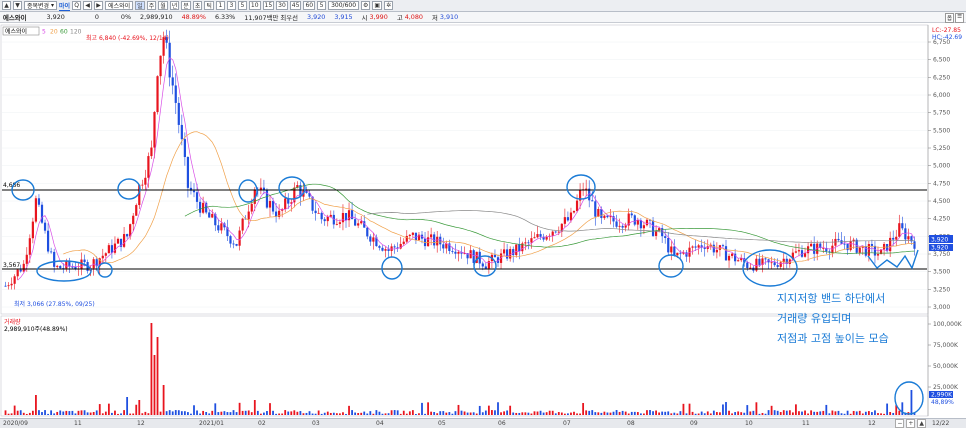  I want to click on next-icon: ▶, so click(99, 5).